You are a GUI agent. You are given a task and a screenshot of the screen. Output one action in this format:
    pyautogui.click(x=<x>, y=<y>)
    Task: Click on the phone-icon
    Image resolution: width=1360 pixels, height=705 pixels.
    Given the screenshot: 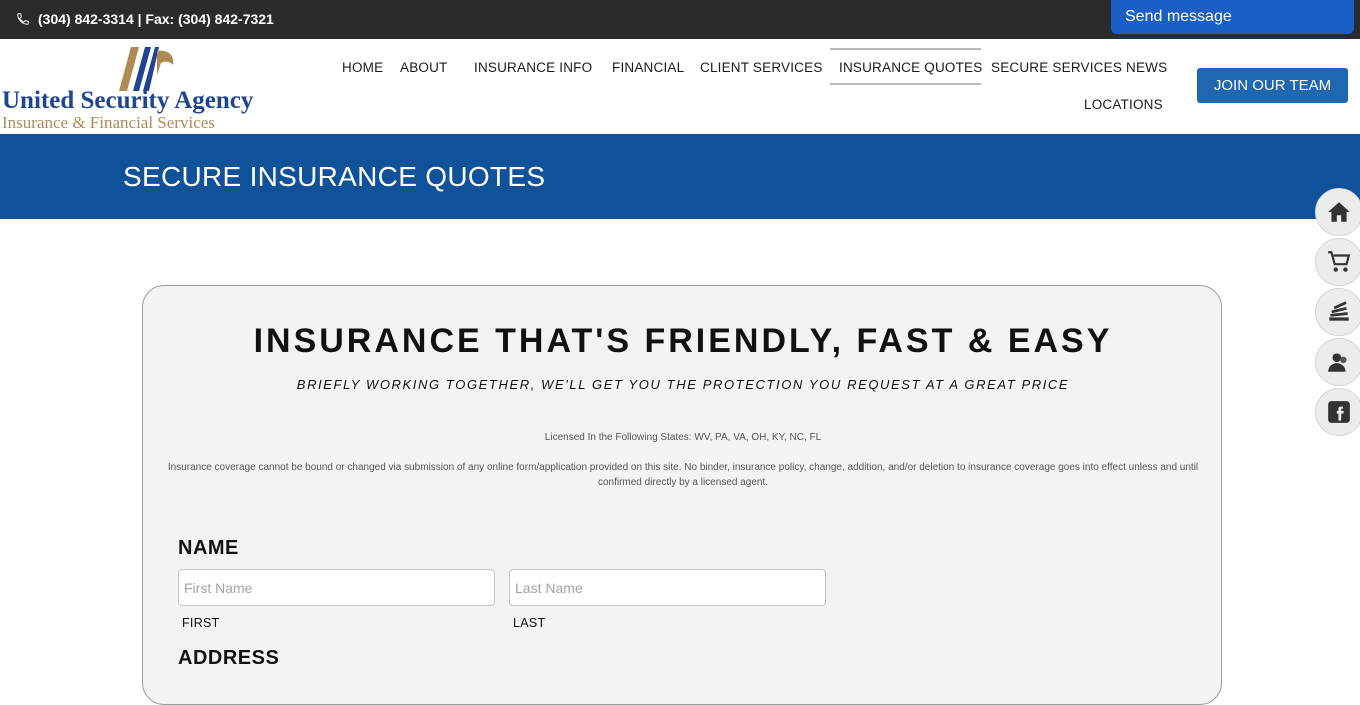 What is the action you would take?
    pyautogui.click(x=23, y=19)
    